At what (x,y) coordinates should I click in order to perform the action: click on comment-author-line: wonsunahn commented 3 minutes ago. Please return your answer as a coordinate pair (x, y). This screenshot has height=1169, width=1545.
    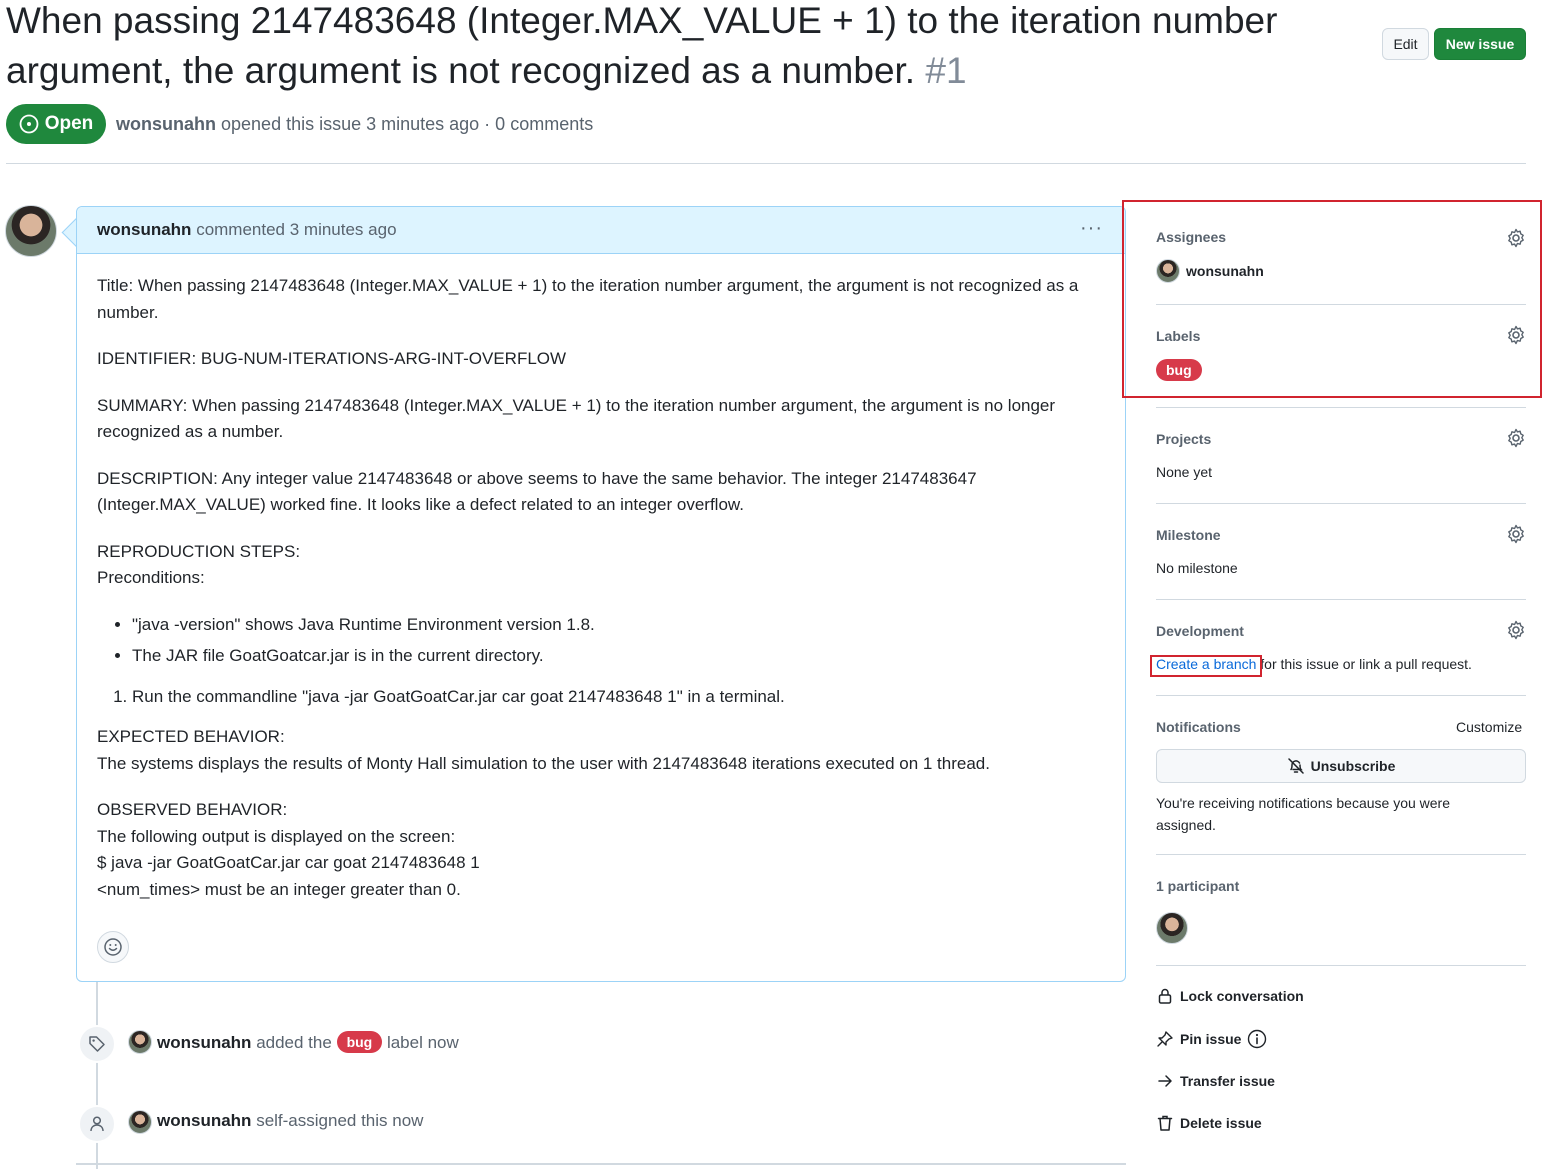
    Looking at the image, I should click on (247, 230).